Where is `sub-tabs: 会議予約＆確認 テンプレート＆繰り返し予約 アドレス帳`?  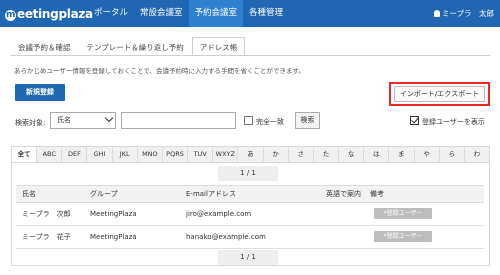
sub-tabs: 会議予約＆確認 テンプレート＆繰り返し予約 アドレス帳 is located at coordinates (128, 46).